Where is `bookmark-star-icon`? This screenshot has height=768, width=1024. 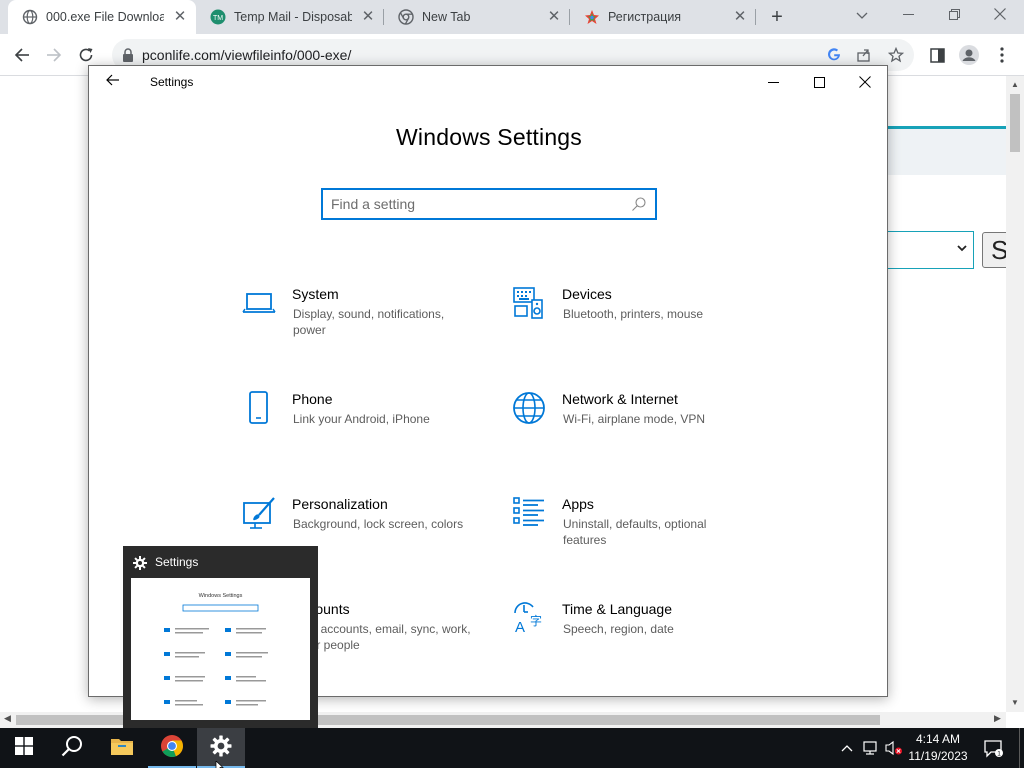
bookmark-star-icon is located at coordinates (896, 54).